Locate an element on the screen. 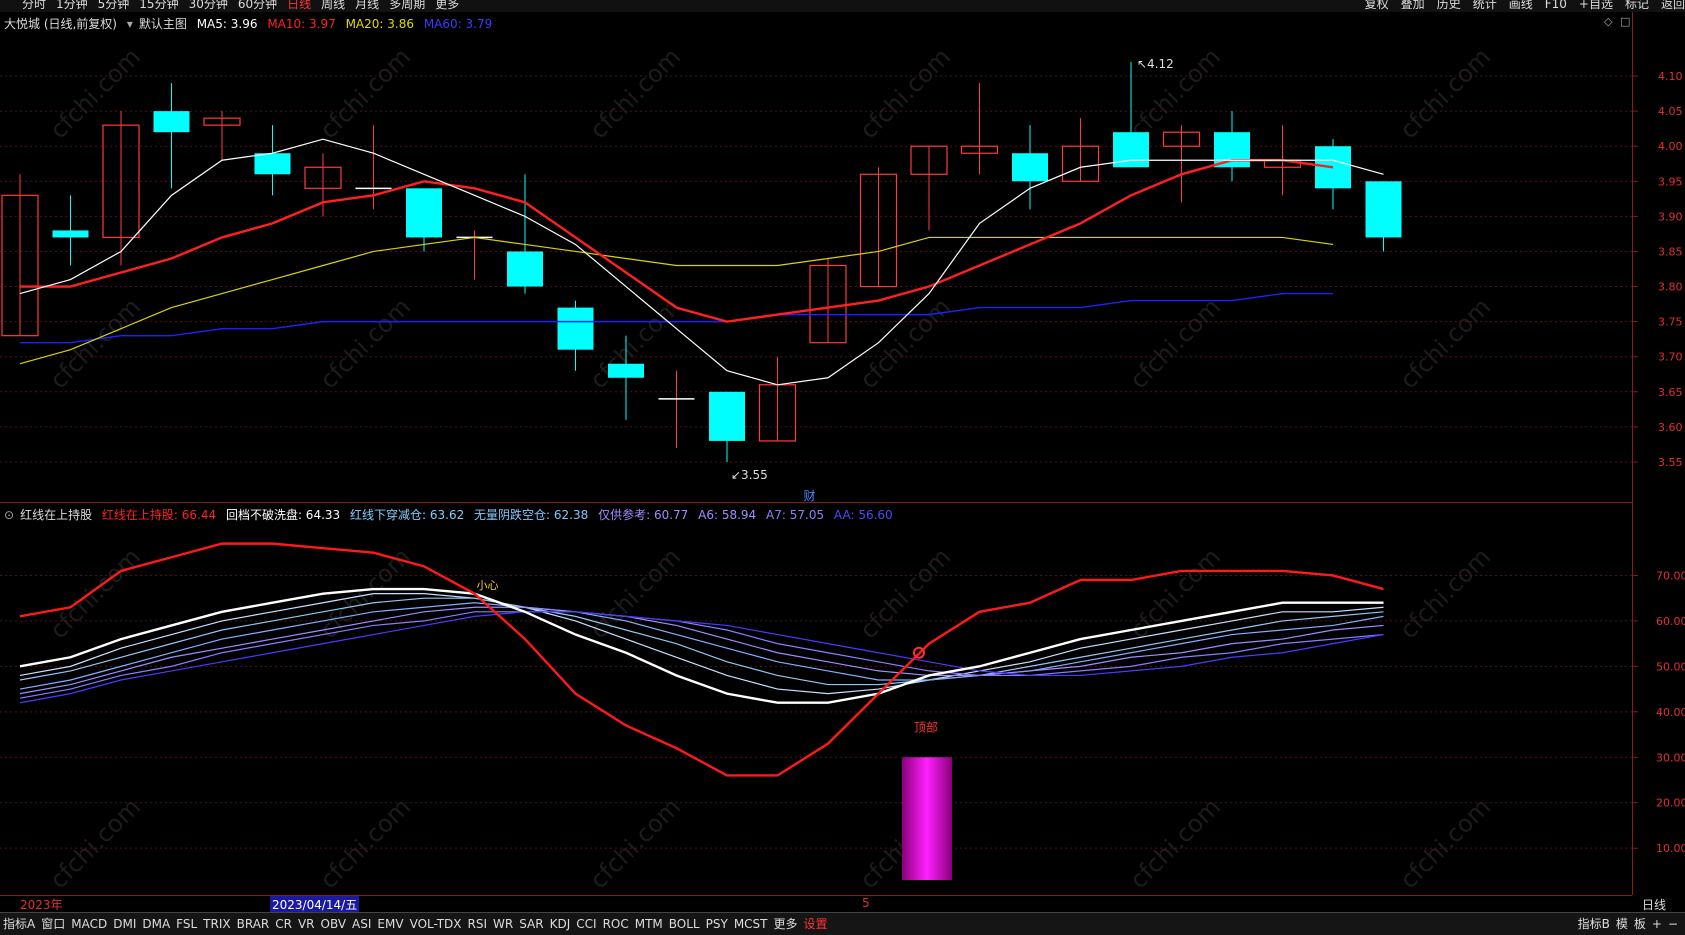  period-tab-6: 日线 is located at coordinates (299, 5).